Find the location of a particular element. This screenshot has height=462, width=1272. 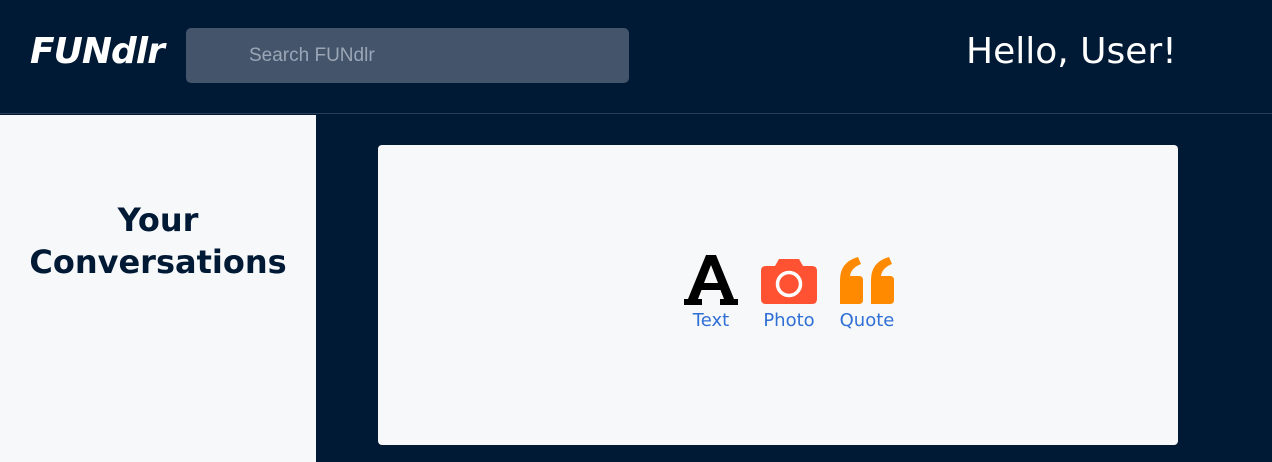

quote-post-label: Quote is located at coordinates (867, 320).